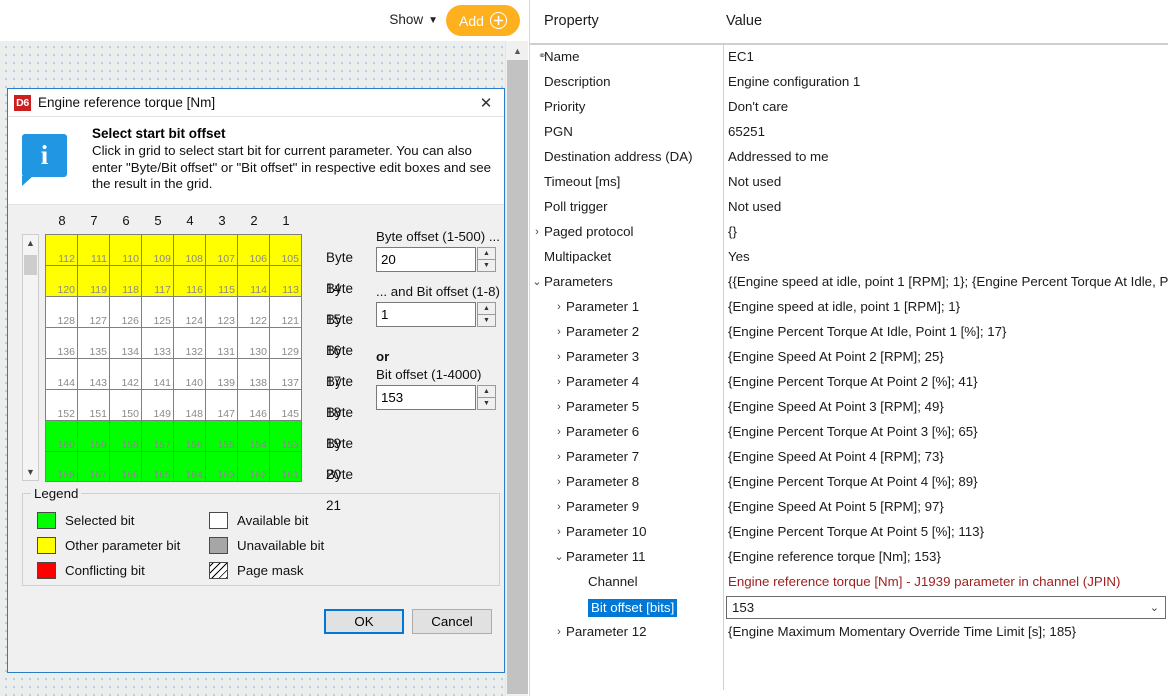  Describe the element at coordinates (94, 467) in the screenshot. I see `bit-cell-167: 167` at that location.